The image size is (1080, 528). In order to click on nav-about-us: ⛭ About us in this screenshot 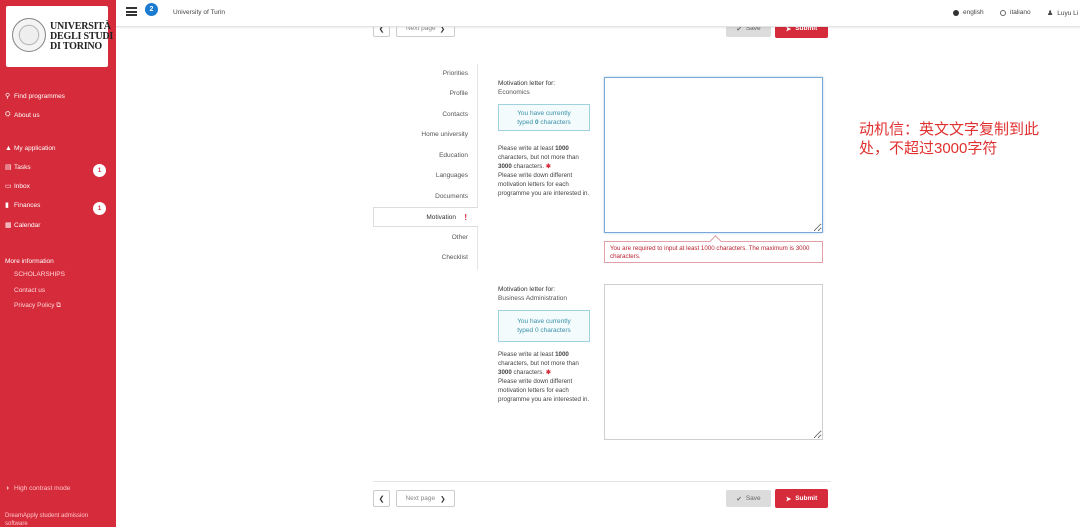, I will do `click(22, 115)`.